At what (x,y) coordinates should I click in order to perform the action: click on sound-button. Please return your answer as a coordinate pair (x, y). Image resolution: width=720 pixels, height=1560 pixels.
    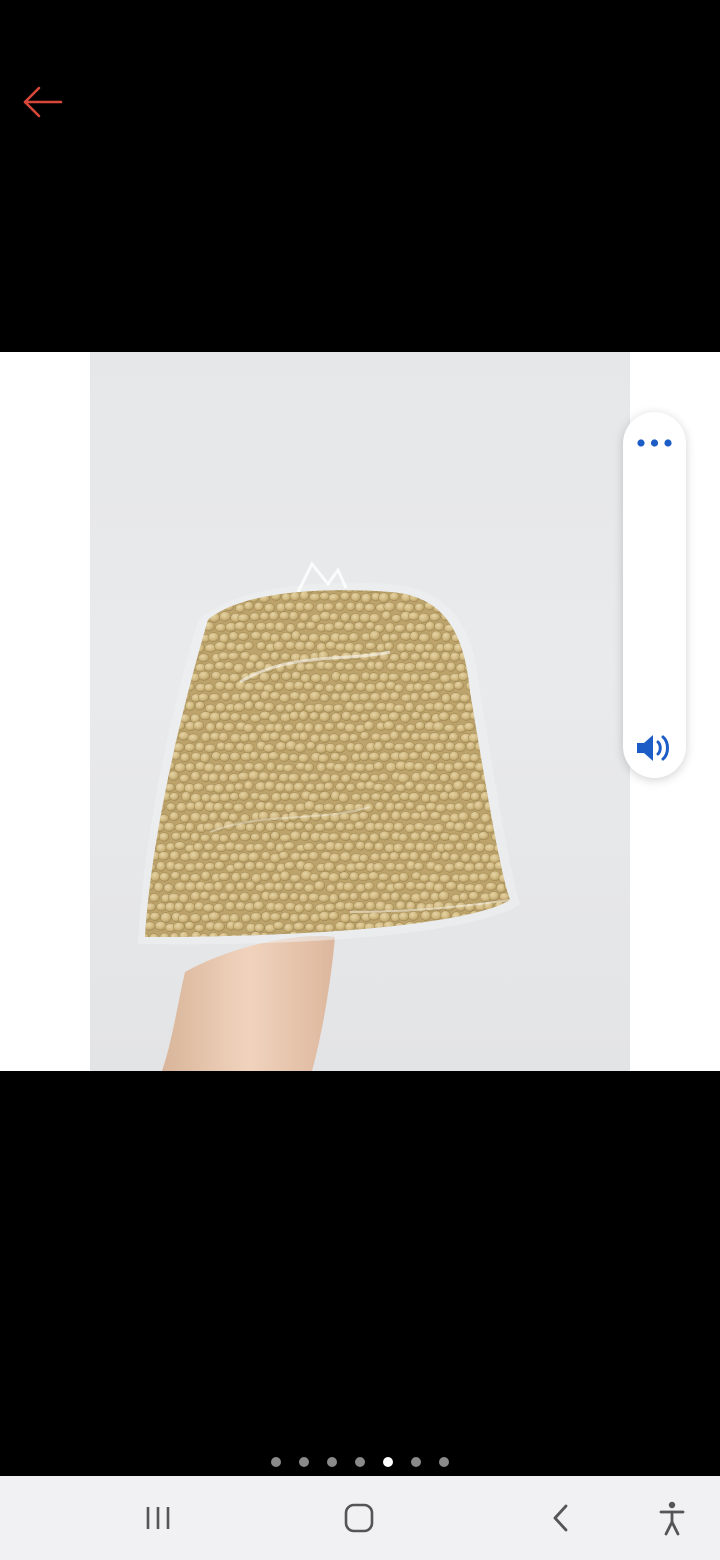
    Looking at the image, I should click on (654, 748).